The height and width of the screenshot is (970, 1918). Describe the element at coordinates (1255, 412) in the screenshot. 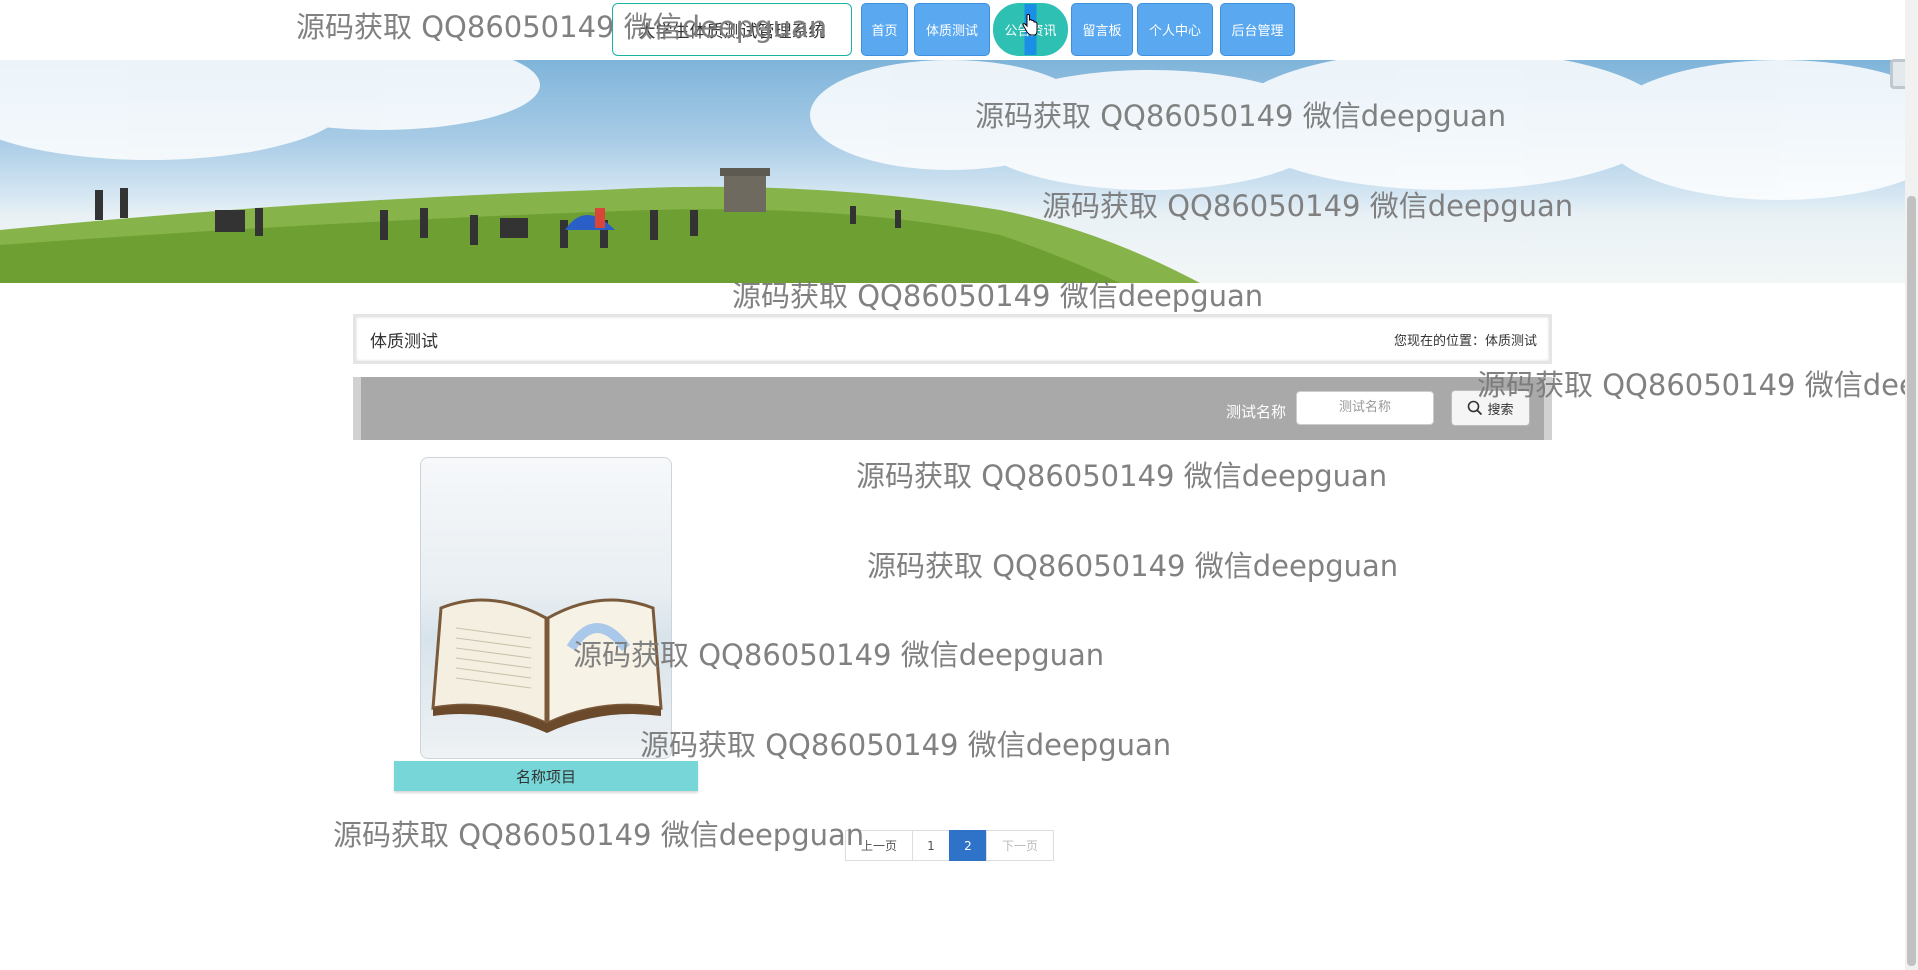

I see `search-label: 测试名称` at that location.